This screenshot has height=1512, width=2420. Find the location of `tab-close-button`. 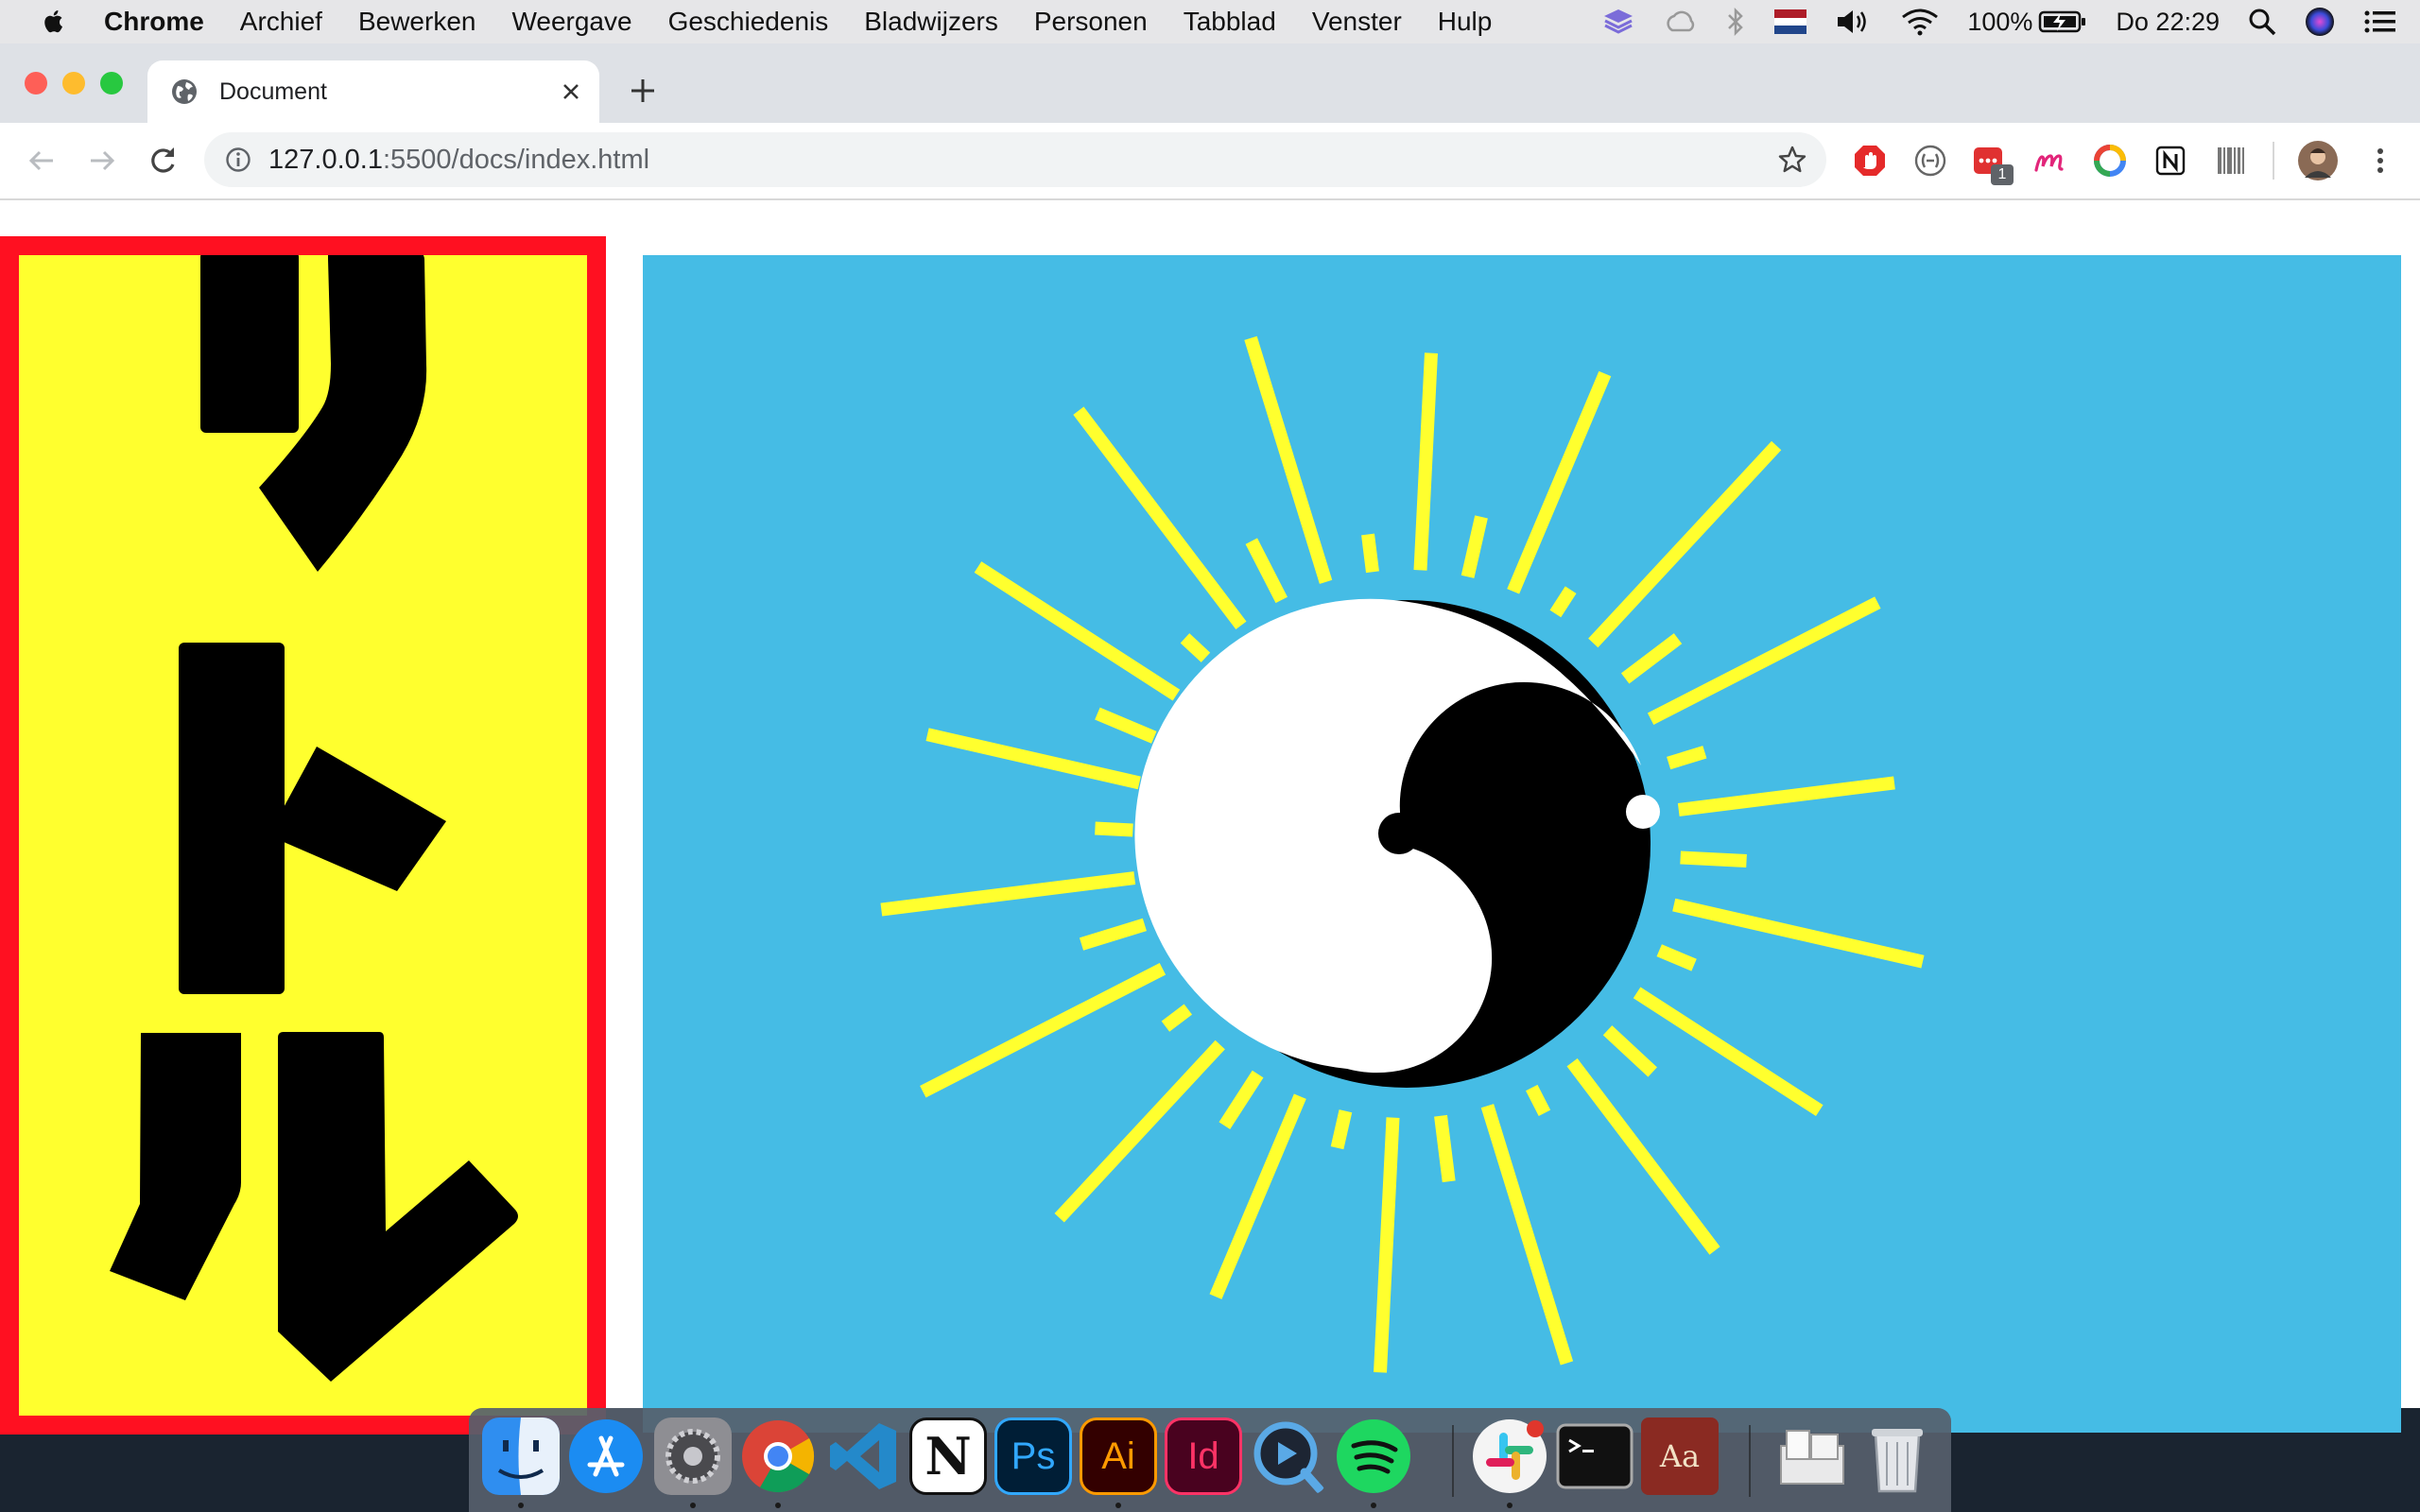

tab-close-button is located at coordinates (571, 92).